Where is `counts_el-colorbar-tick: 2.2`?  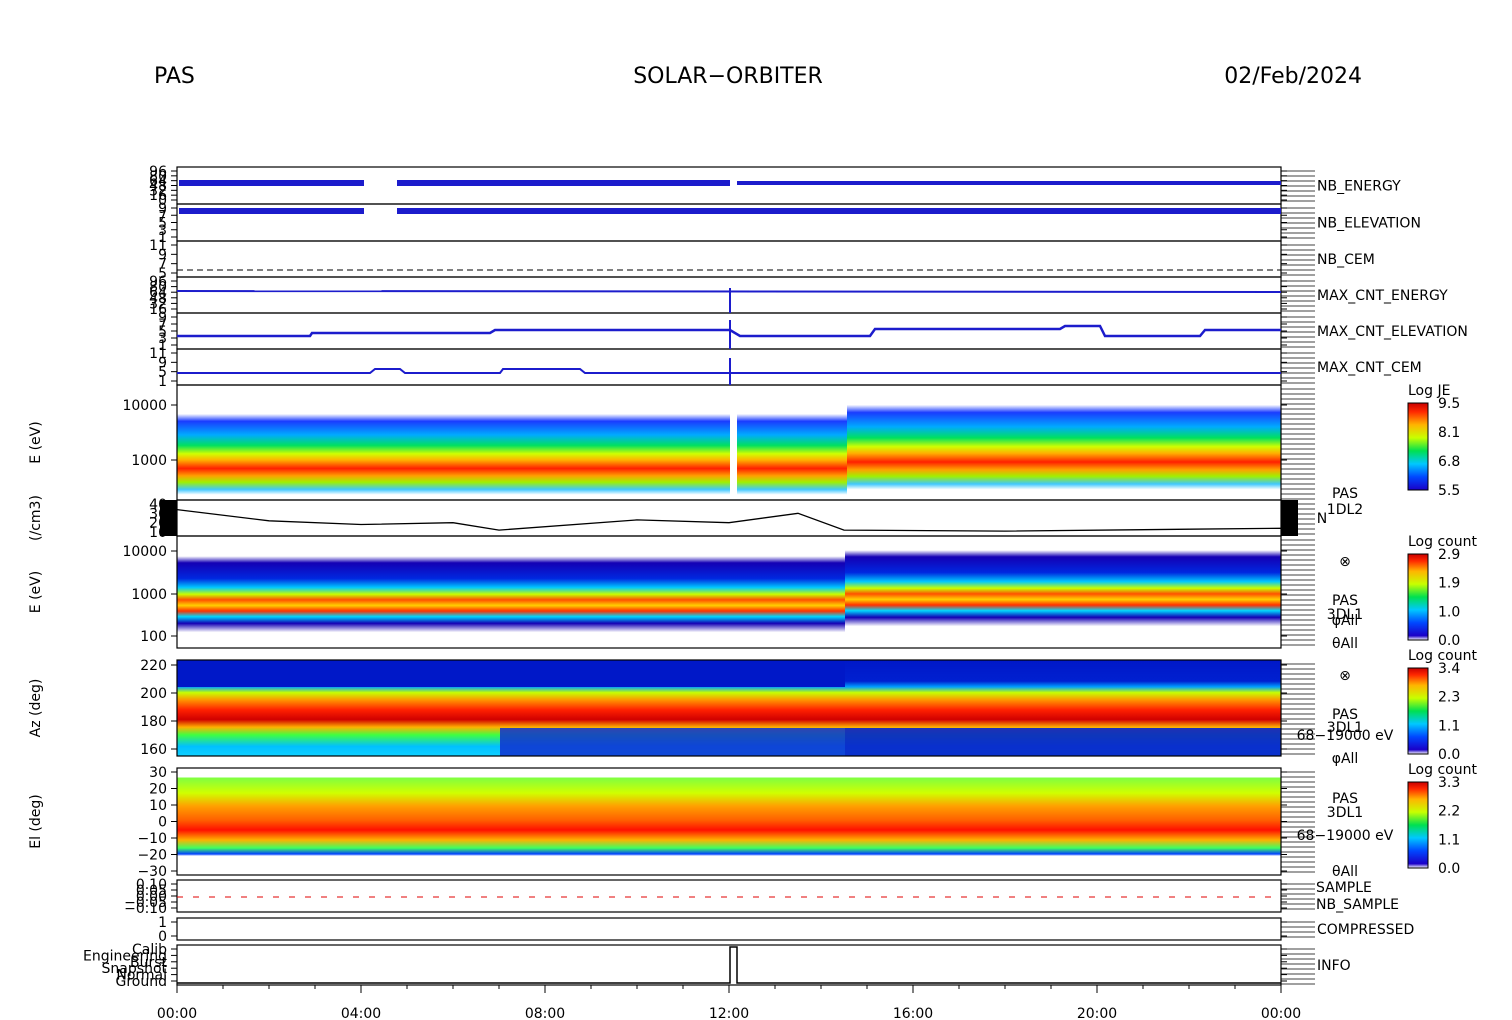
counts_el-colorbar-tick: 2.2 is located at coordinates (1449, 812).